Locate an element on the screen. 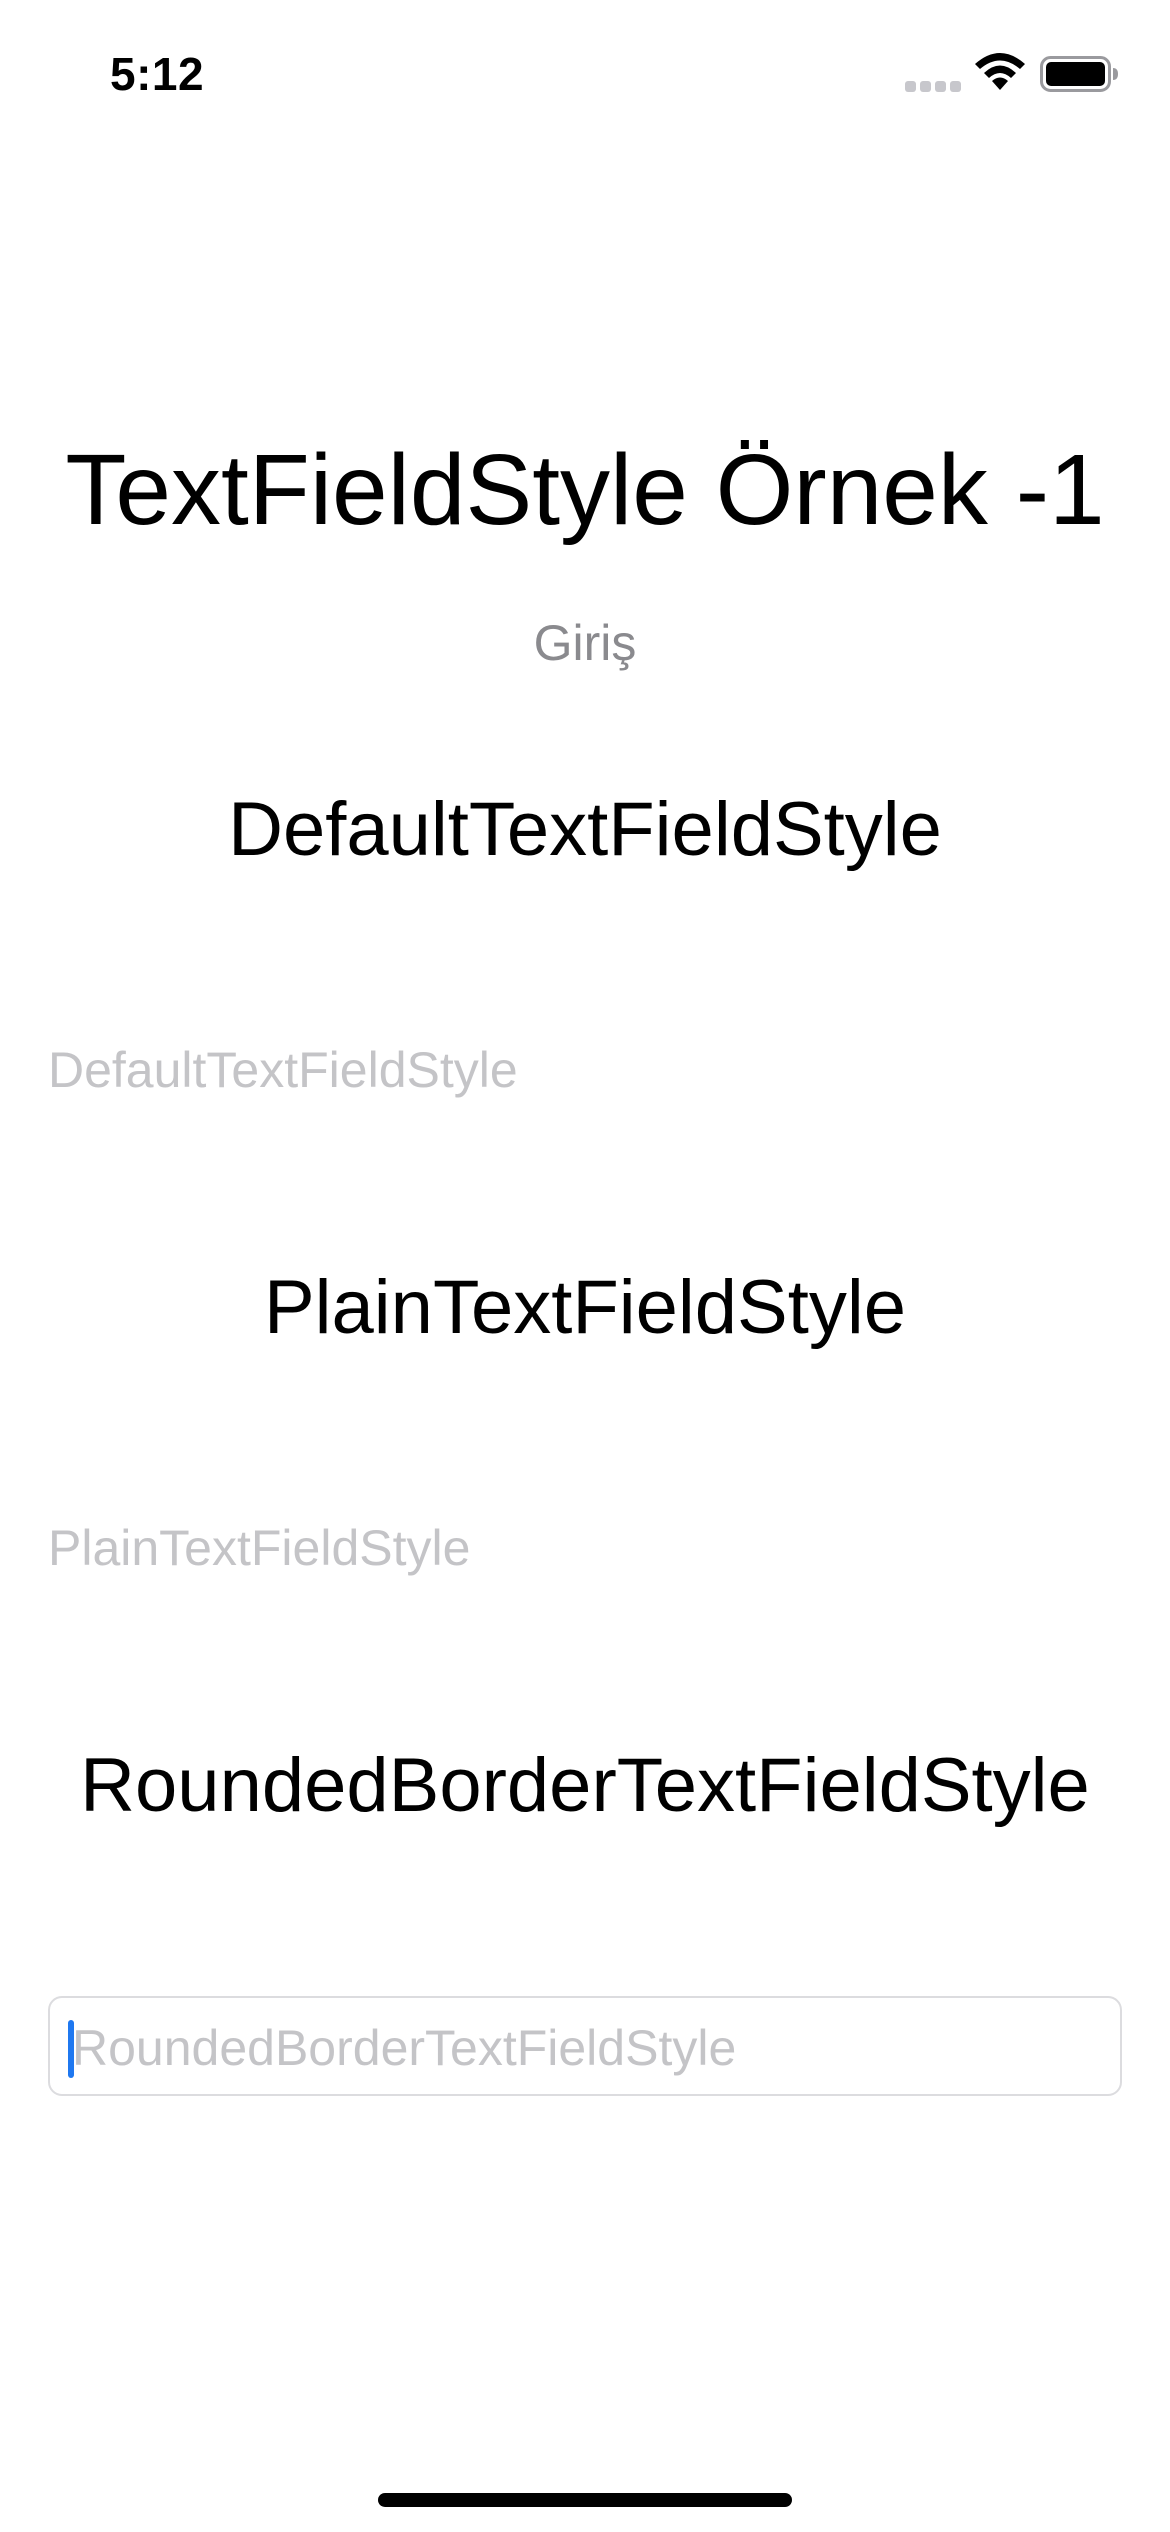  cellular-signal-icon is located at coordinates (933, 86).